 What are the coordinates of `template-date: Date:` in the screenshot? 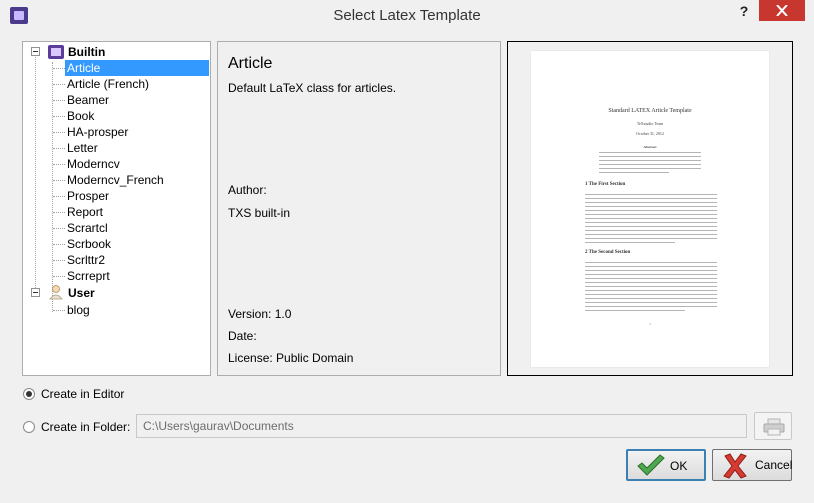 It's located at (242, 336).